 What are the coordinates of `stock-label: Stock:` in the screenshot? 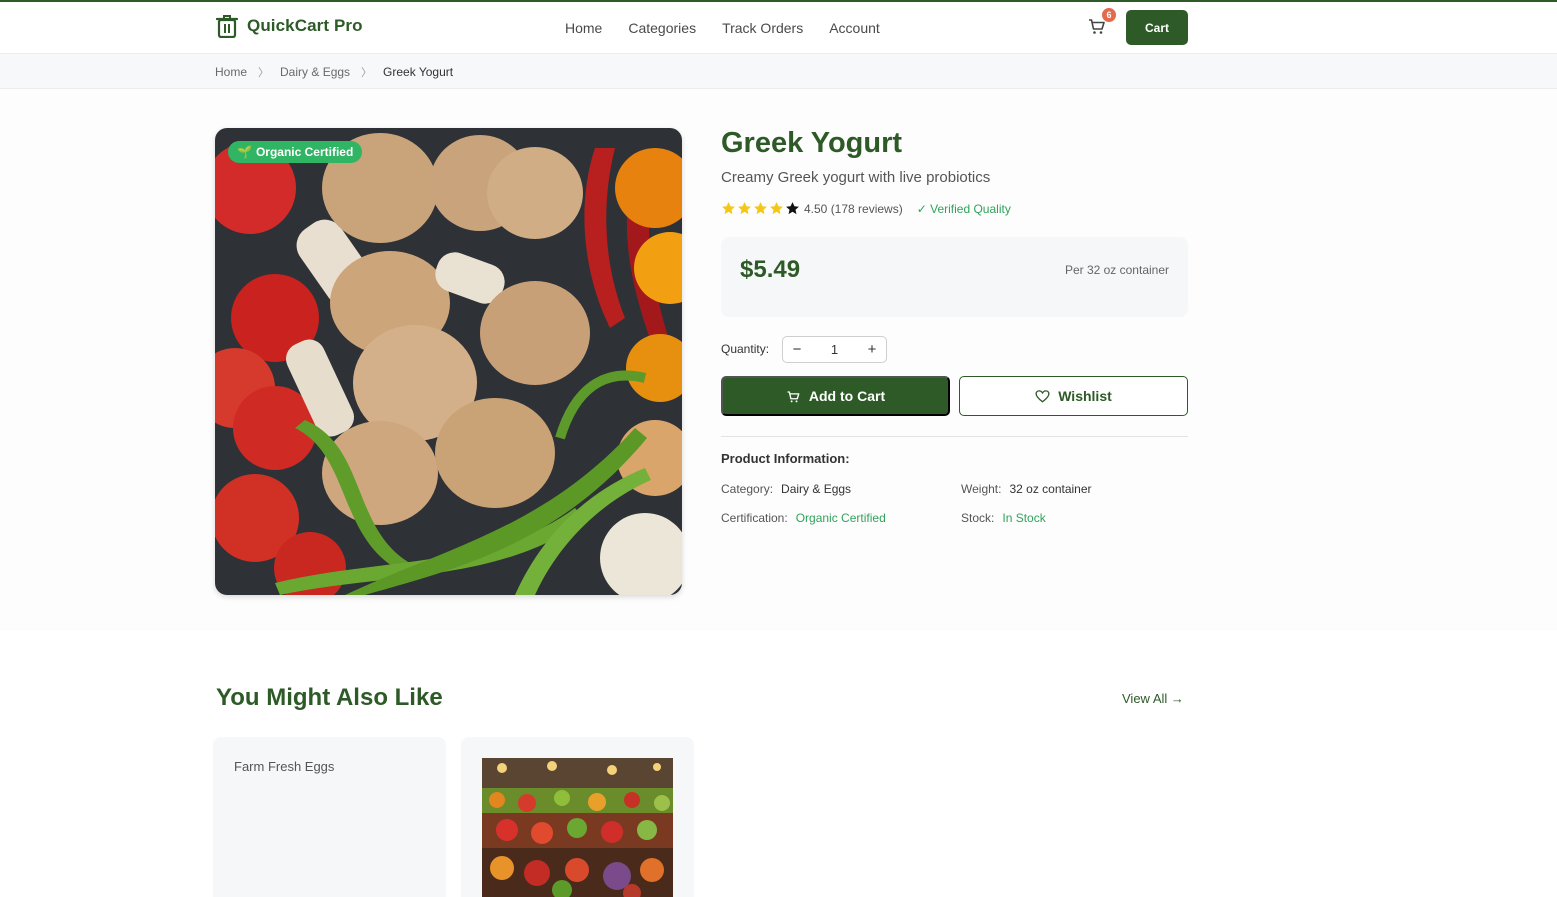 It's located at (978, 518).